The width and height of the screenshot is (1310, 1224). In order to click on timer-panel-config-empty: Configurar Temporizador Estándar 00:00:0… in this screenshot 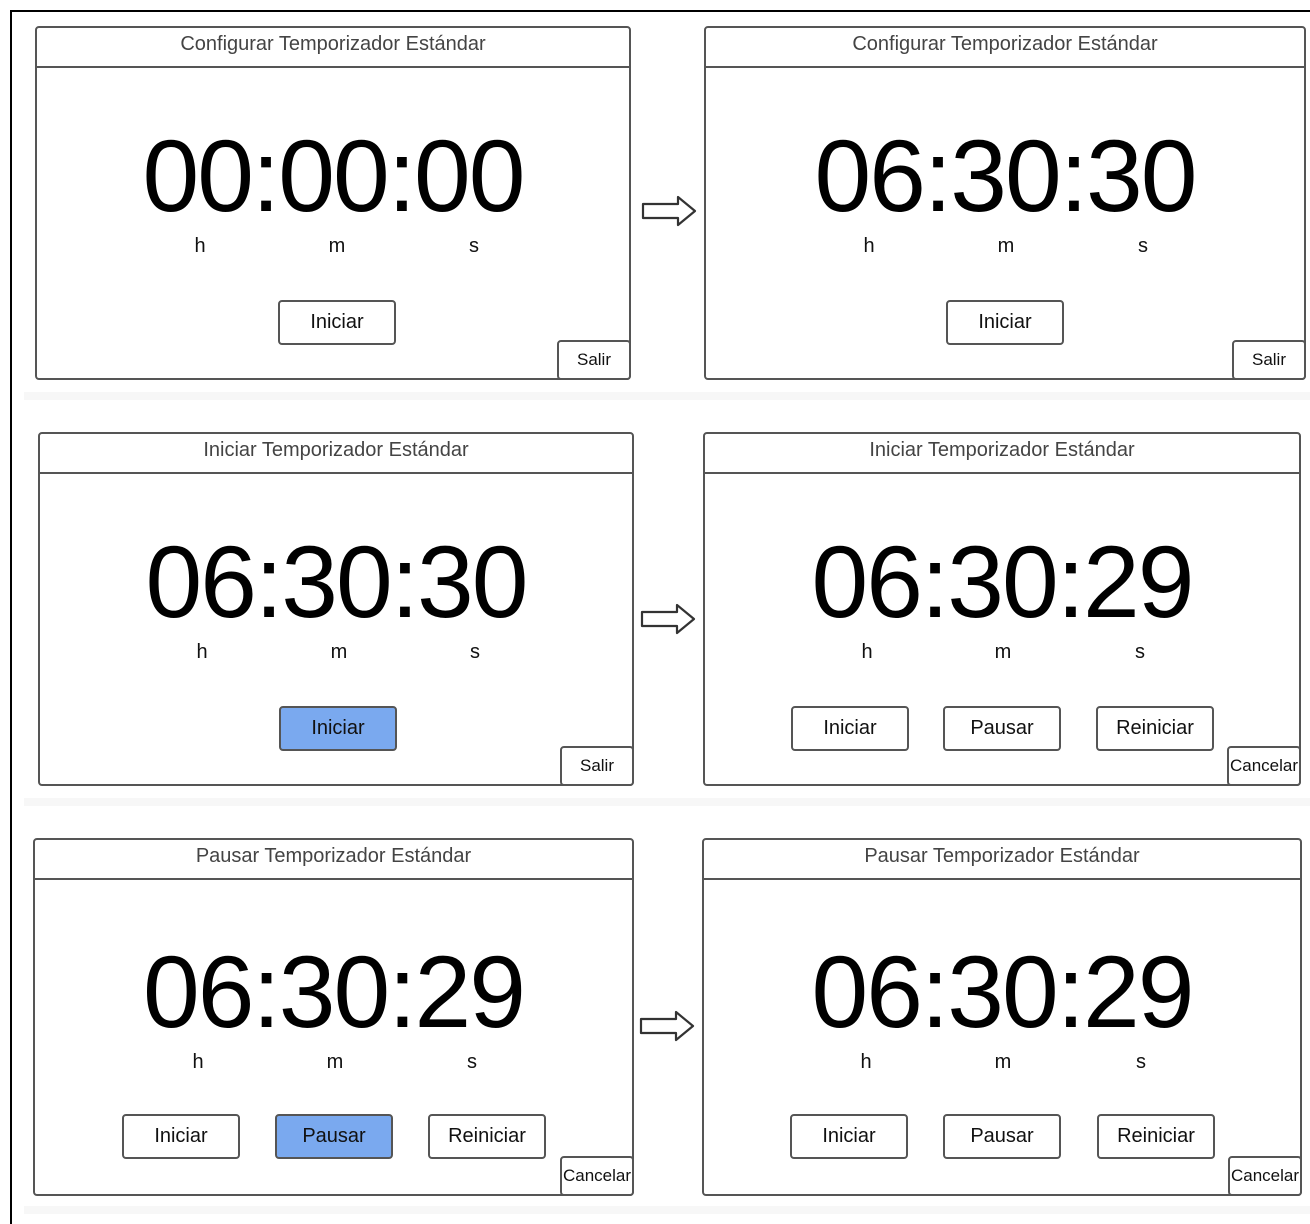, I will do `click(333, 203)`.